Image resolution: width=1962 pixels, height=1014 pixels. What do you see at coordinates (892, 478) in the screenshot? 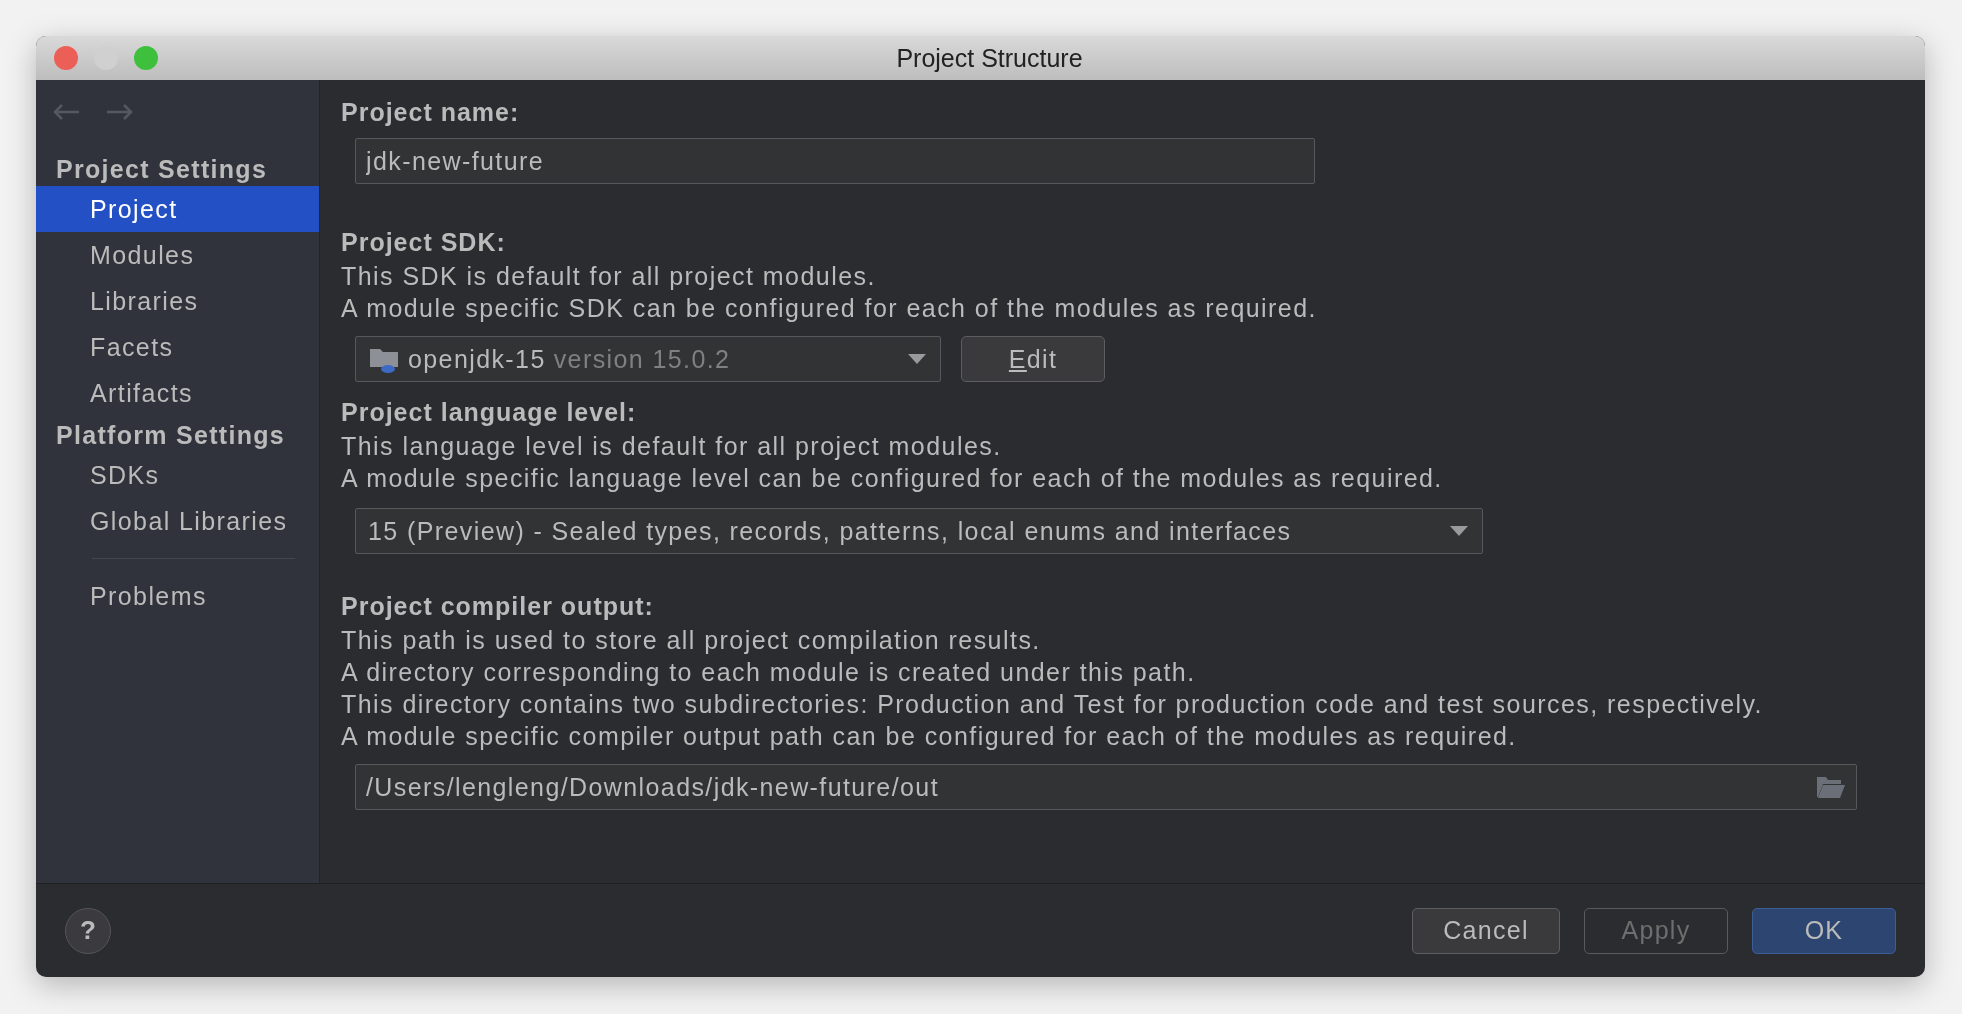
I see `description-text: A module specific language level can be configured for each of the modules as required.` at bounding box center [892, 478].